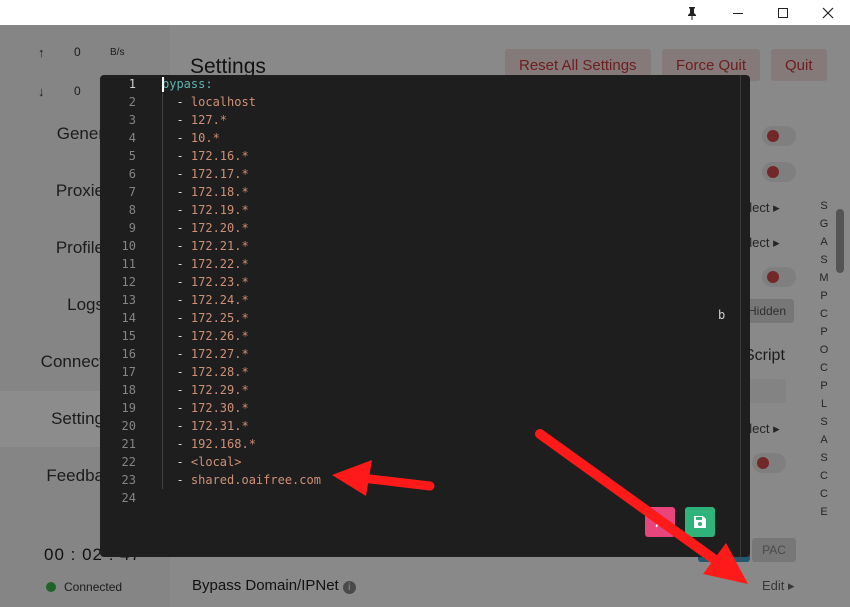 This screenshot has height=607, width=850. I want to click on code-line: - 172.21.*, so click(205, 246).